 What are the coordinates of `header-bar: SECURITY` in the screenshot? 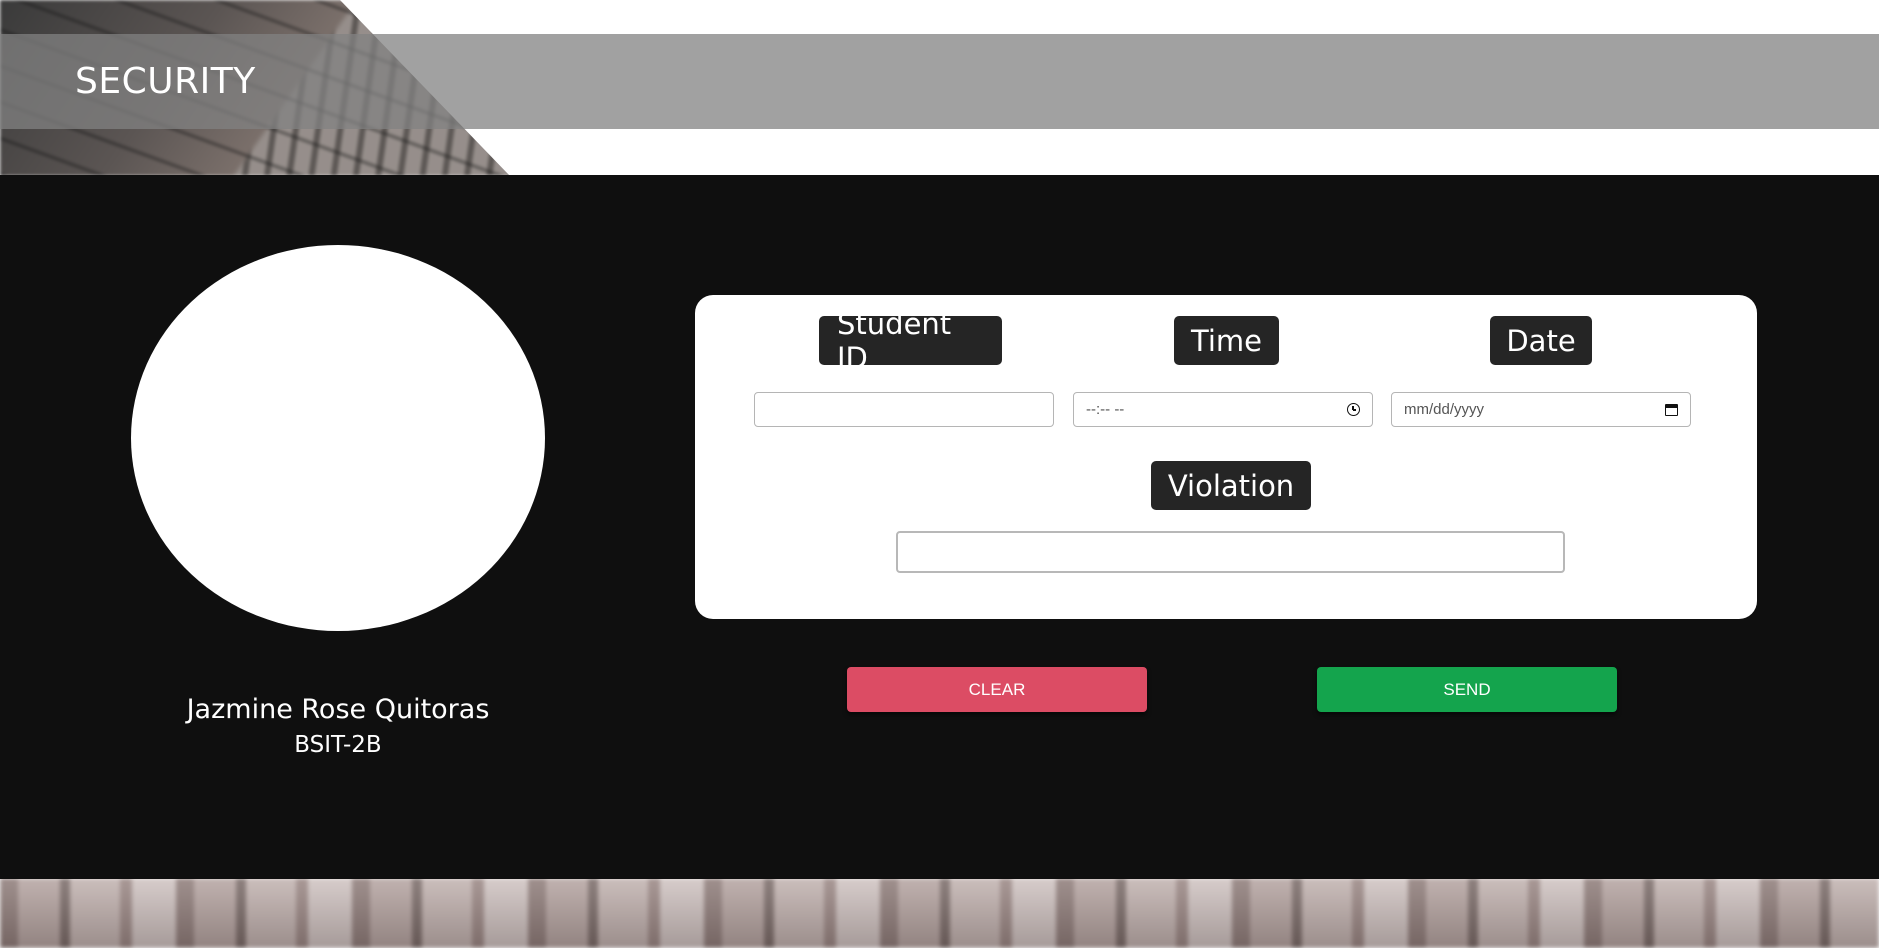 It's located at (939, 81).